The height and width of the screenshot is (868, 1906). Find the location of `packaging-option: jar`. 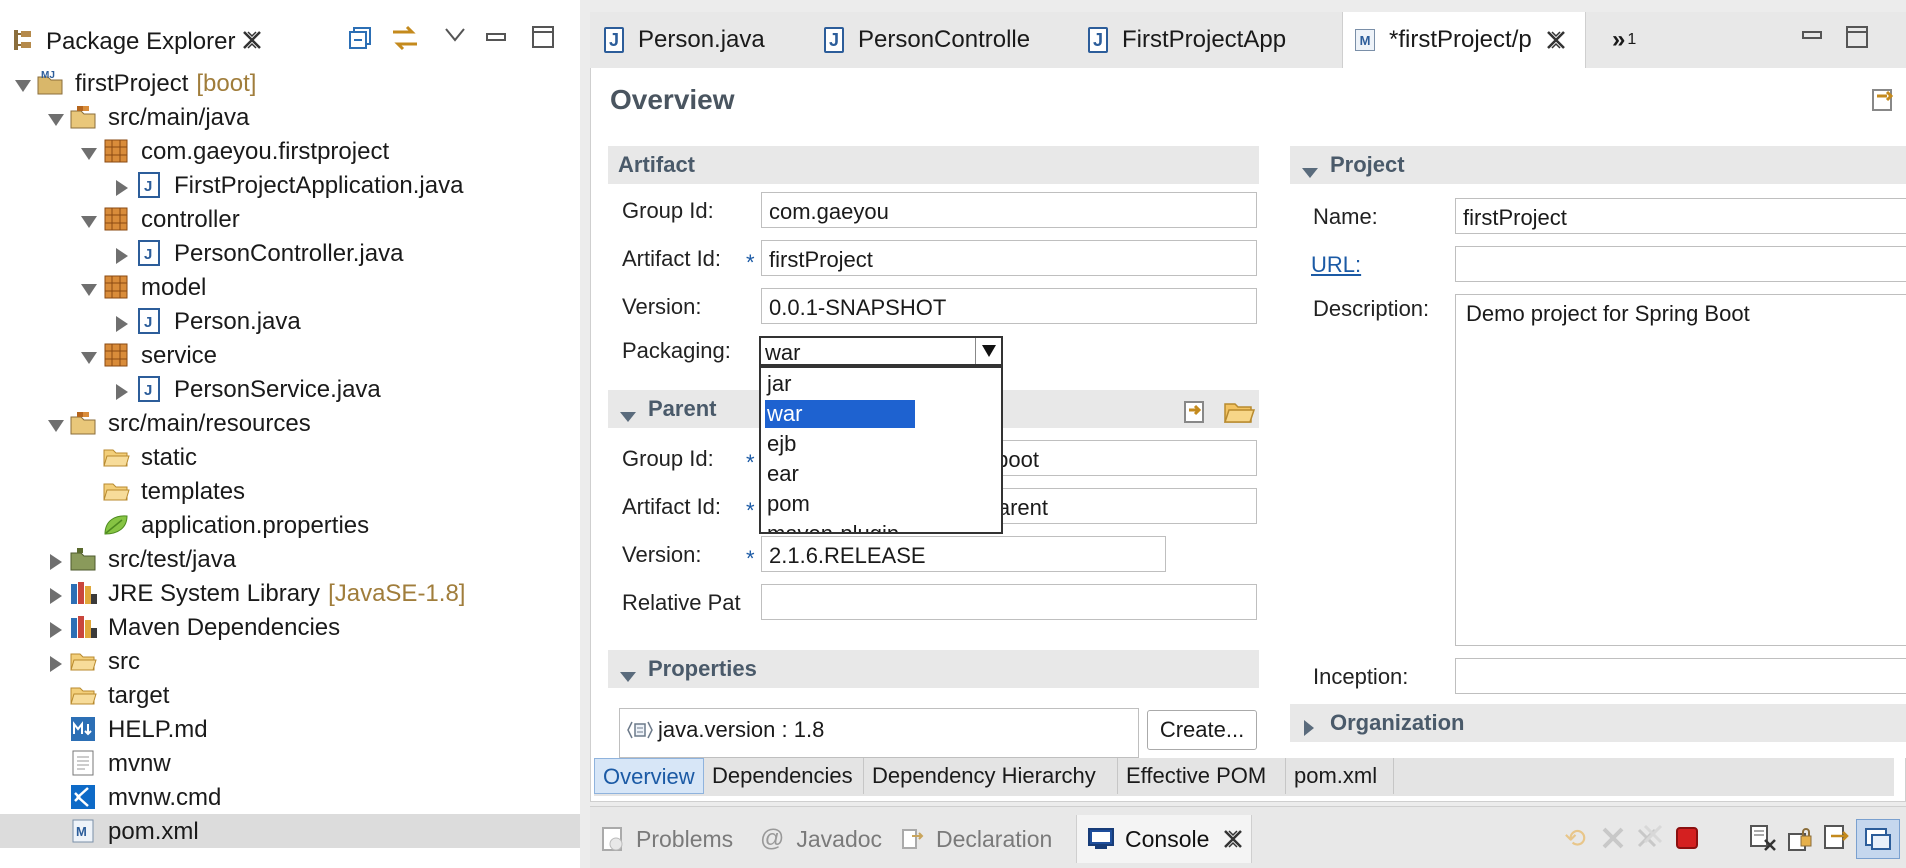

packaging-option: jar is located at coordinates (778, 384).